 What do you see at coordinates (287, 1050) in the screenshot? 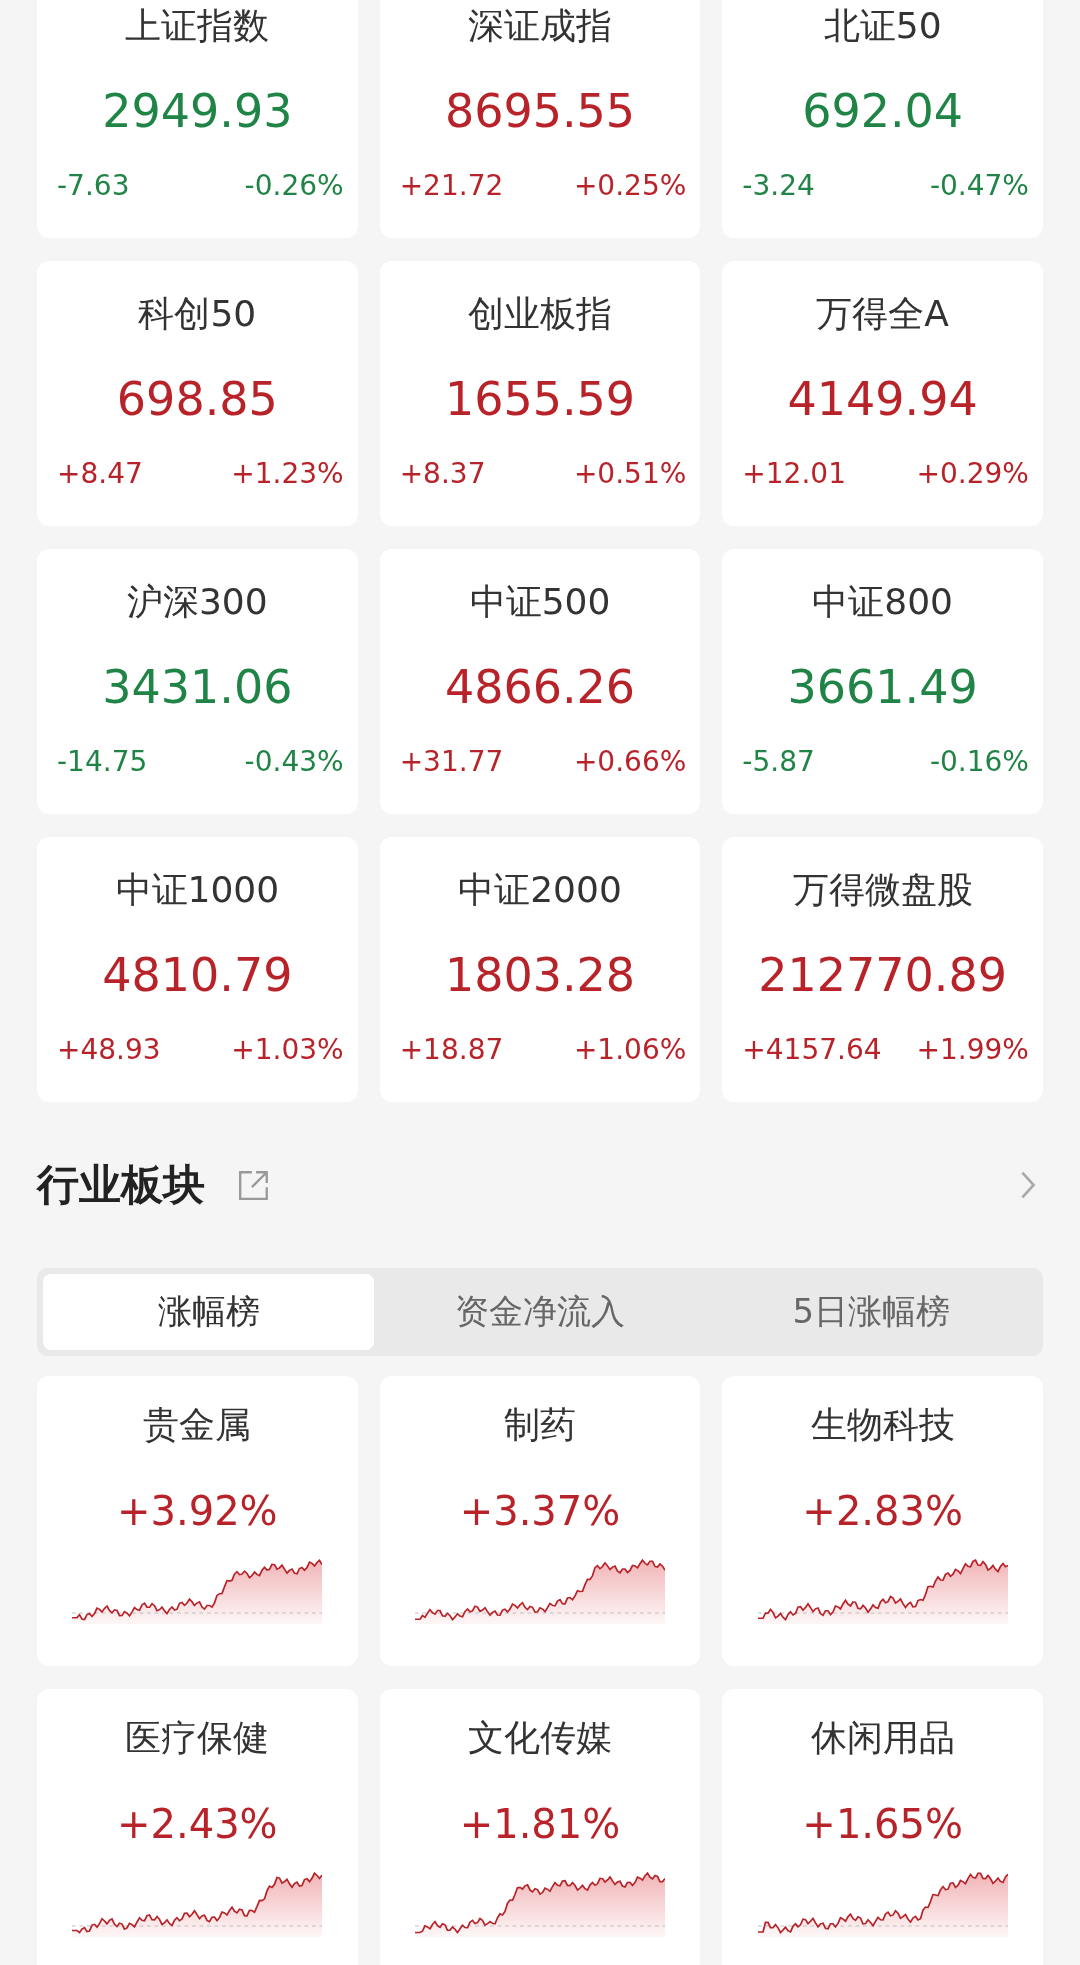
I see `change-percent: +1.03%` at bounding box center [287, 1050].